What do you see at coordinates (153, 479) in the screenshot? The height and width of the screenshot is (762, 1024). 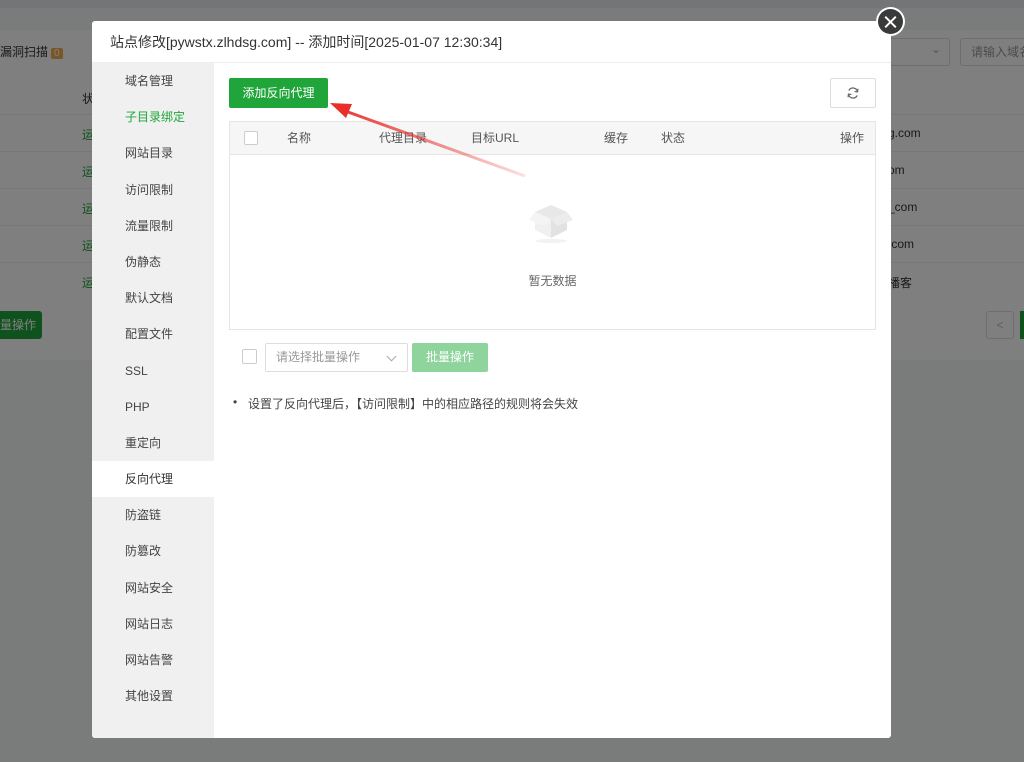 I see `sidebar-item-reverse-proxy: 反向代理` at bounding box center [153, 479].